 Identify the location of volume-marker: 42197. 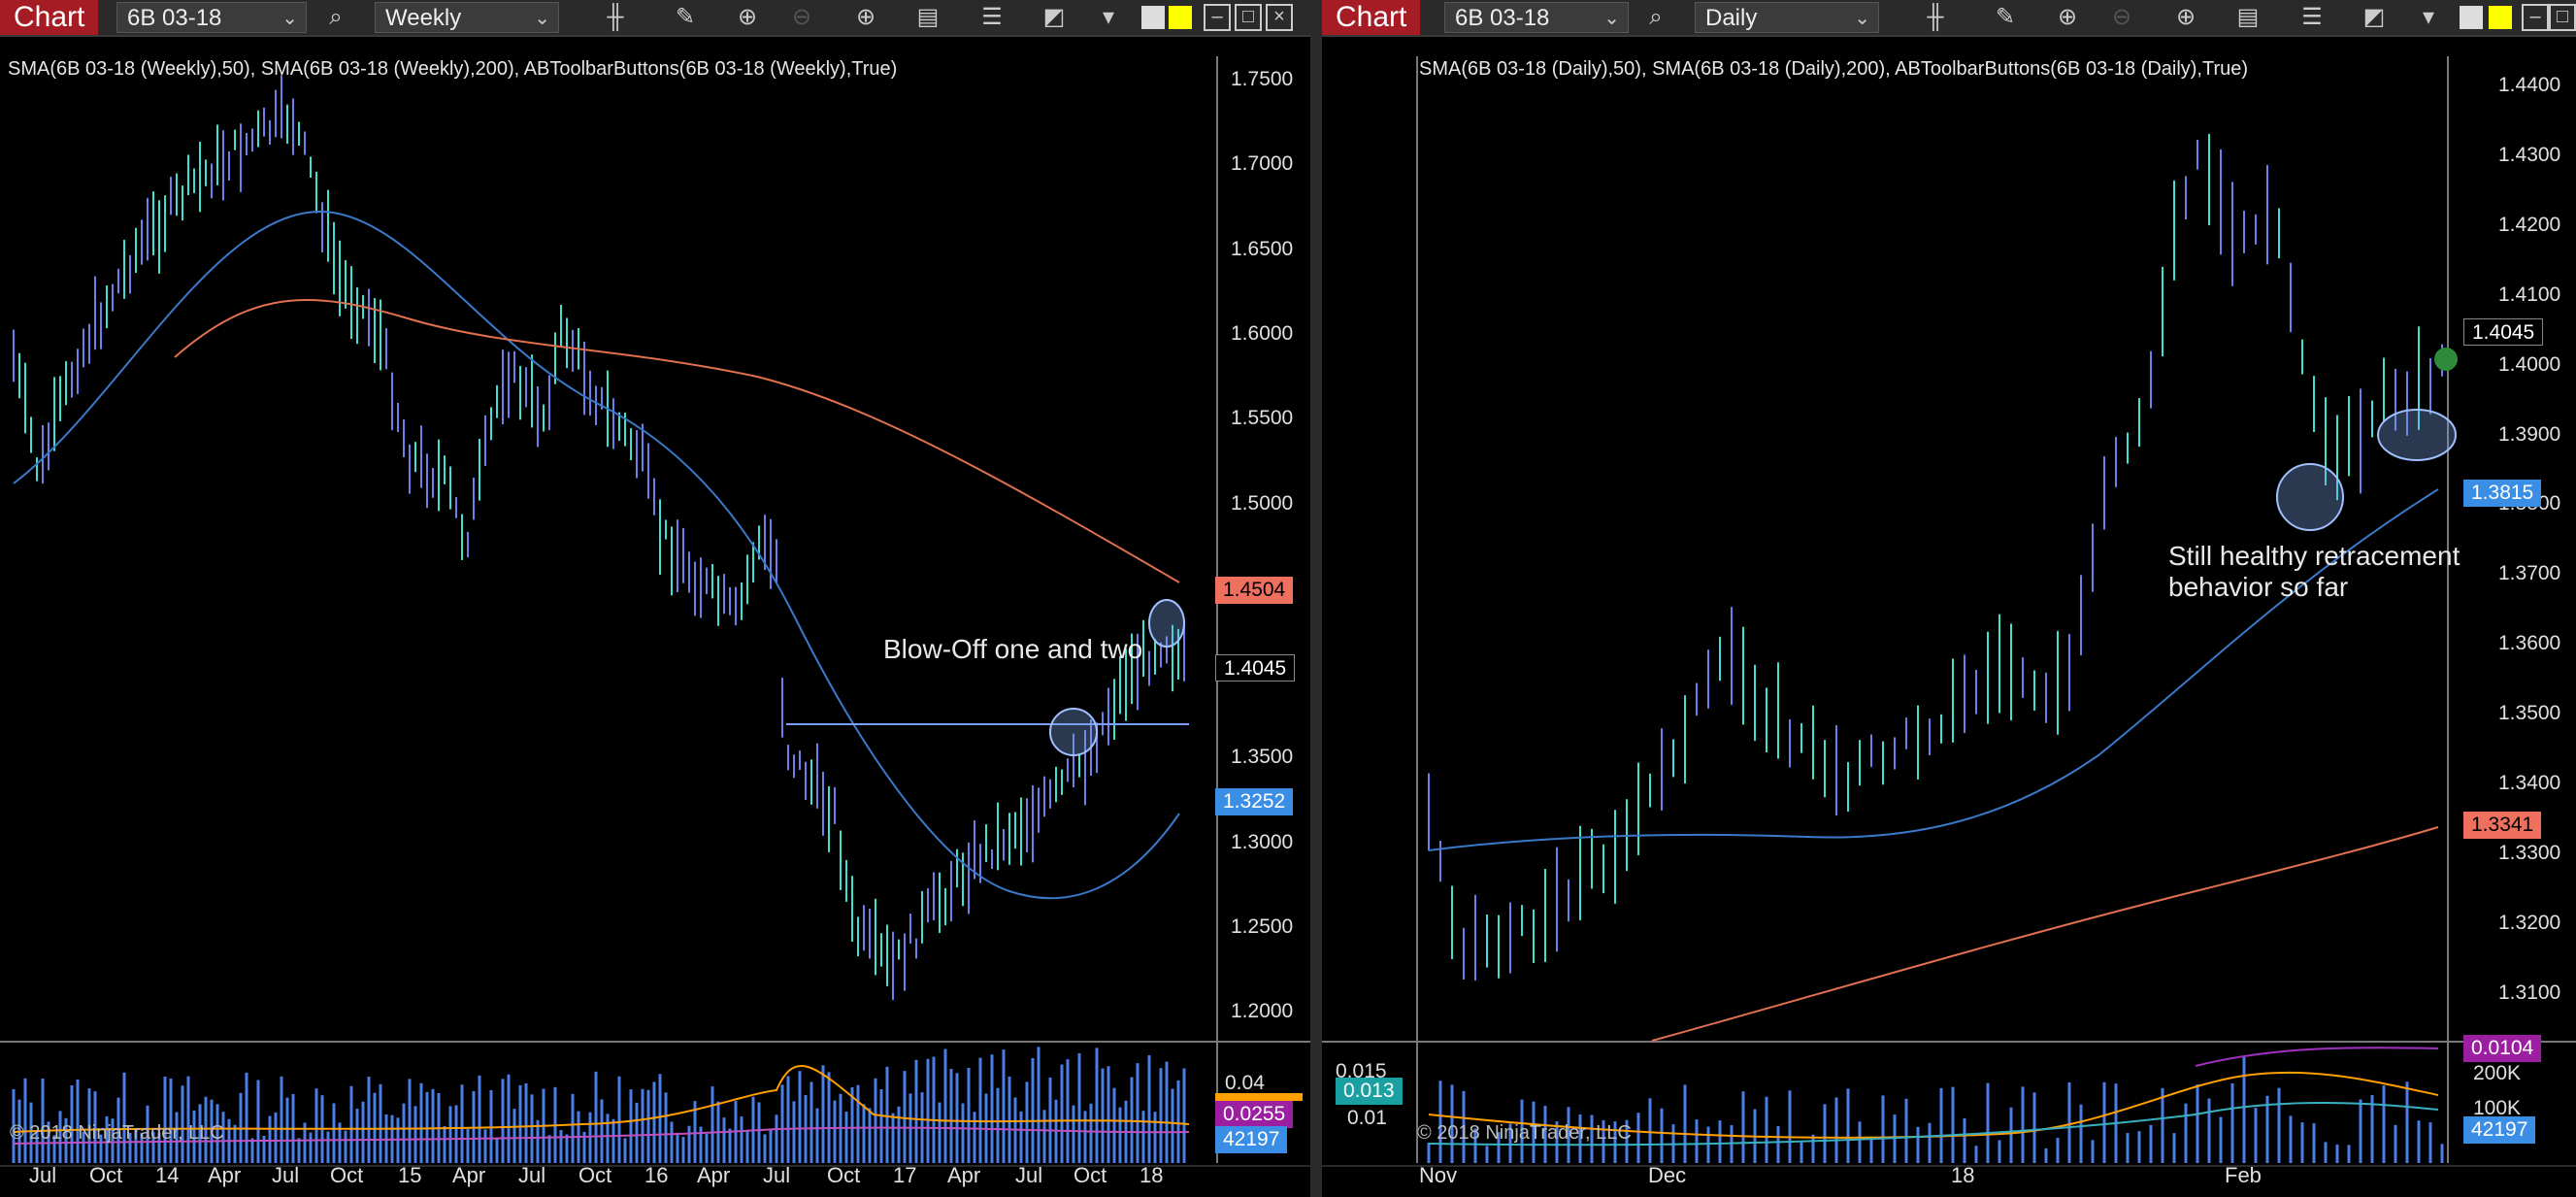
(1251, 1139).